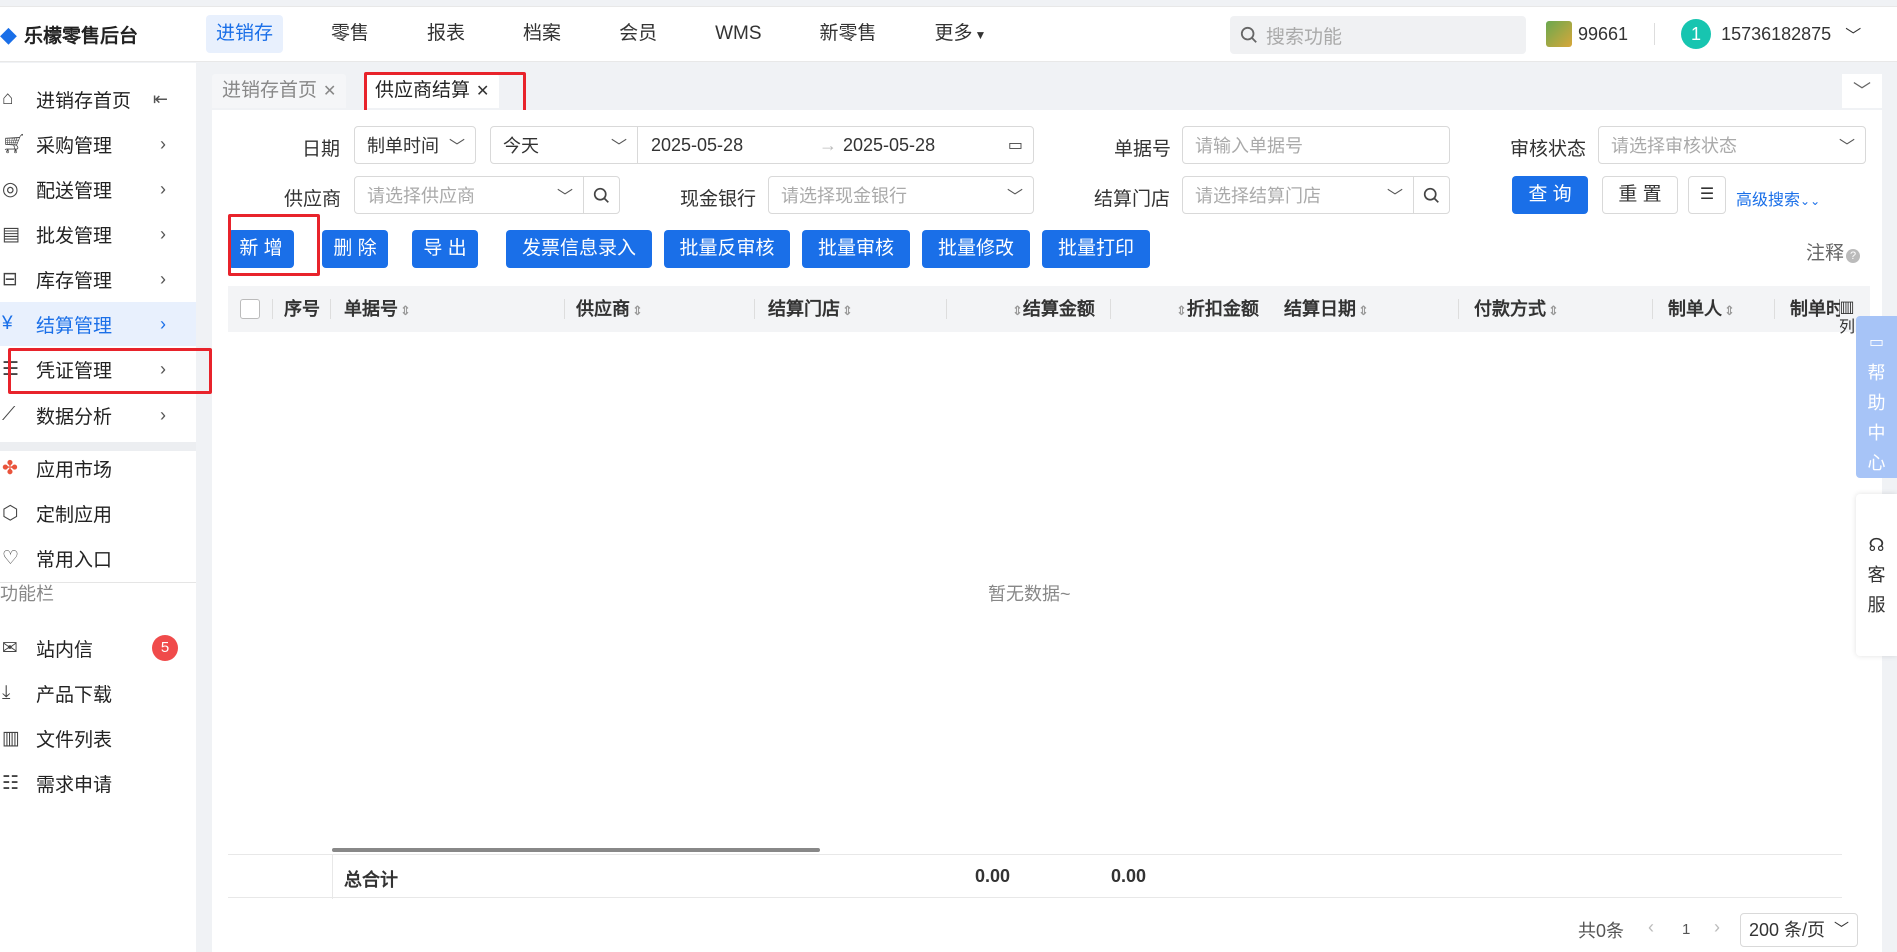  I want to click on col-discount: ⇕折扣金额, so click(1216, 309).